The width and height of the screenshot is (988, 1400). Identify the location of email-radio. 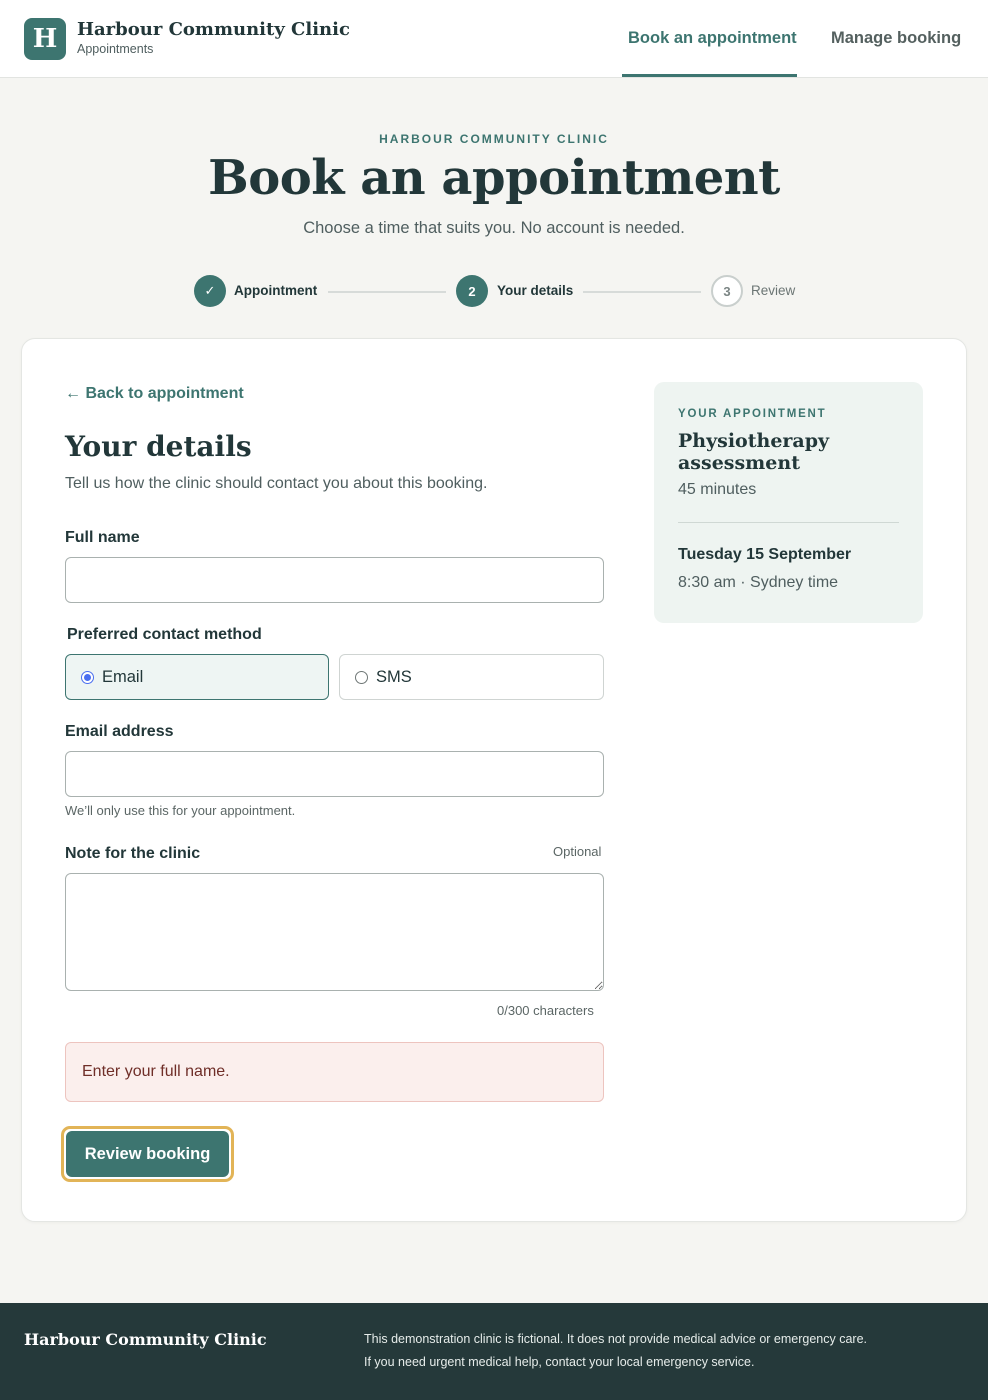
(87, 677).